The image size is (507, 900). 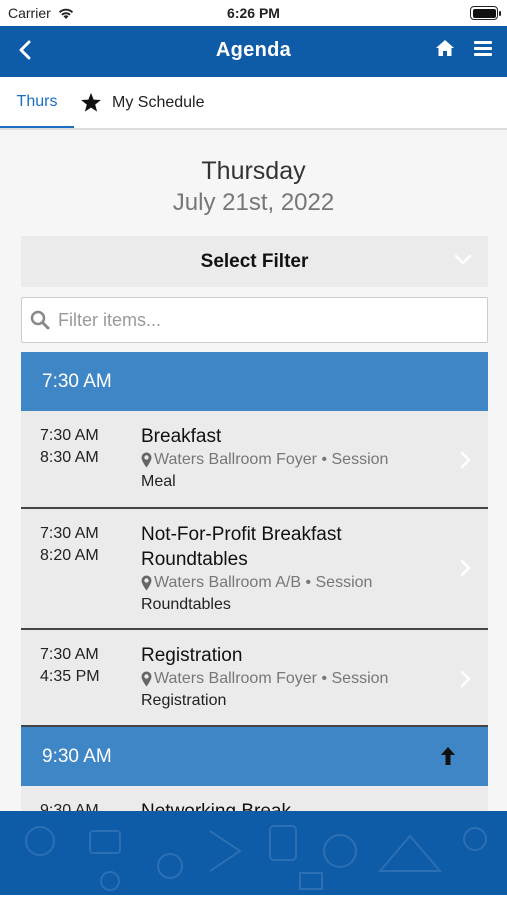 I want to click on session-times: 7:30 AM 8:30 AM, so click(x=69, y=447).